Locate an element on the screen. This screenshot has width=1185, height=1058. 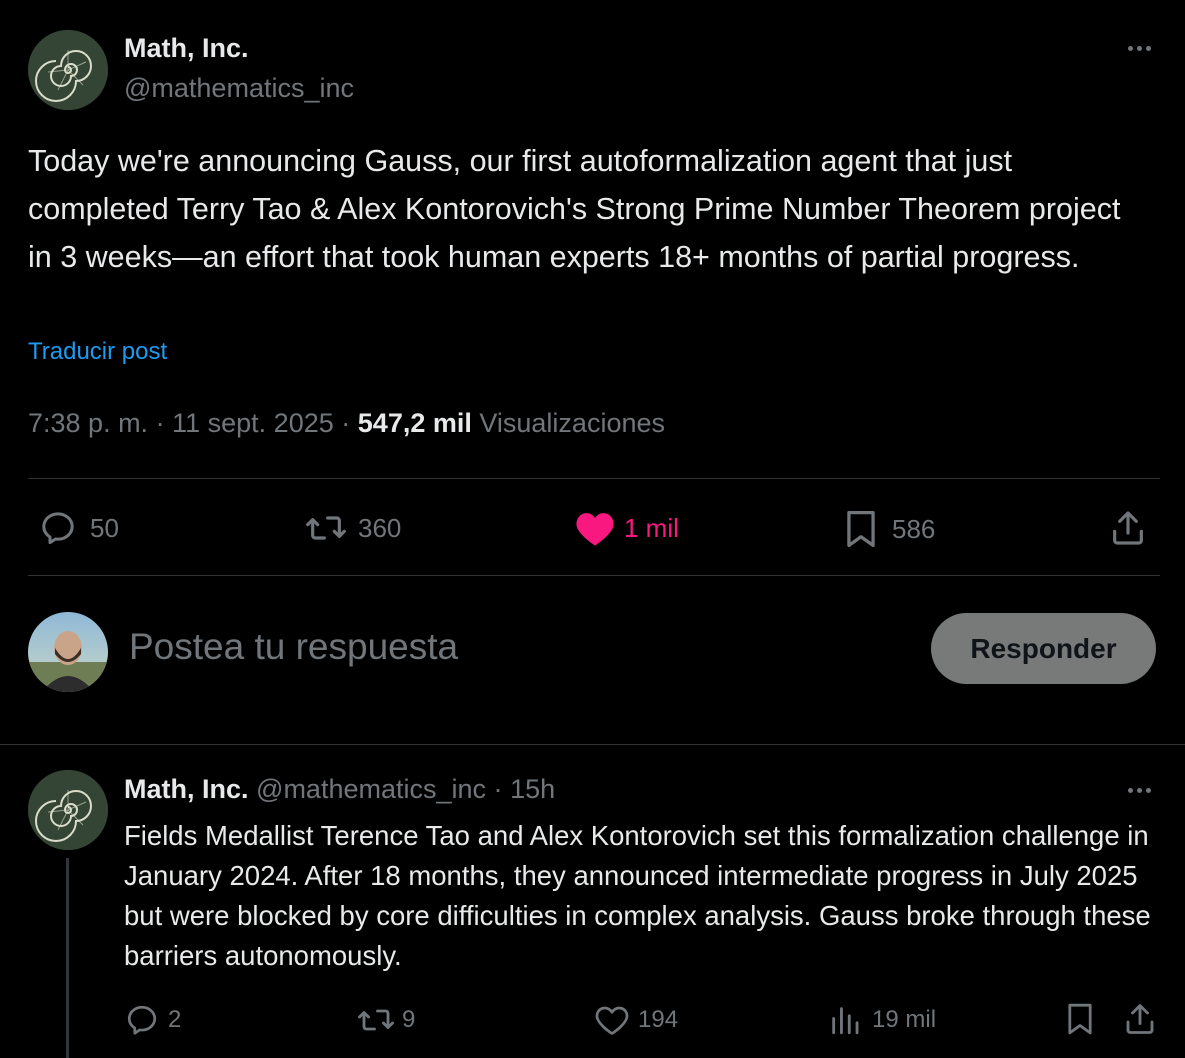
more-options-button is located at coordinates (1139, 48).